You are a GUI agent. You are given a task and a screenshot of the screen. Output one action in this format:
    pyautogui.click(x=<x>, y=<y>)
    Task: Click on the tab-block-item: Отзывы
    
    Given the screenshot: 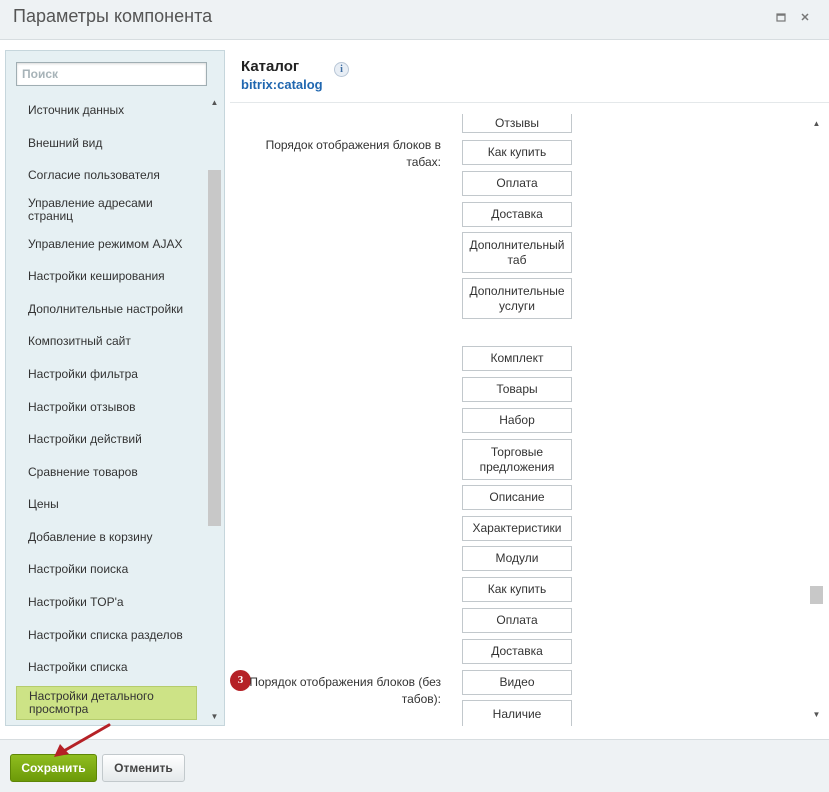 What is the action you would take?
    pyautogui.click(x=517, y=123)
    